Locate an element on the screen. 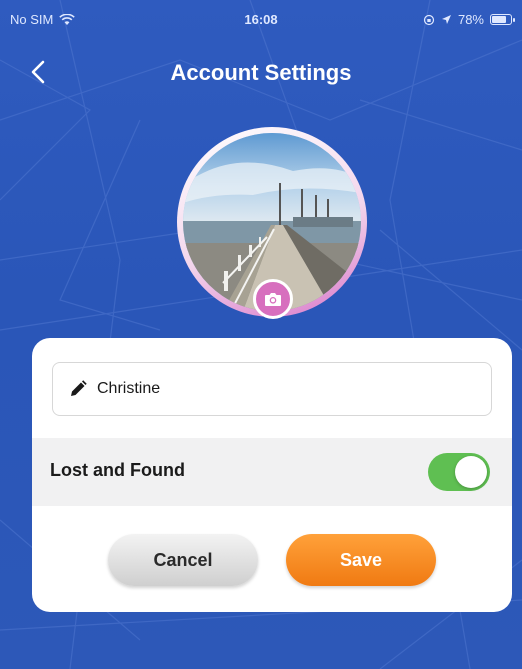 The image size is (522, 669). pencil-icon is located at coordinates (79, 388).